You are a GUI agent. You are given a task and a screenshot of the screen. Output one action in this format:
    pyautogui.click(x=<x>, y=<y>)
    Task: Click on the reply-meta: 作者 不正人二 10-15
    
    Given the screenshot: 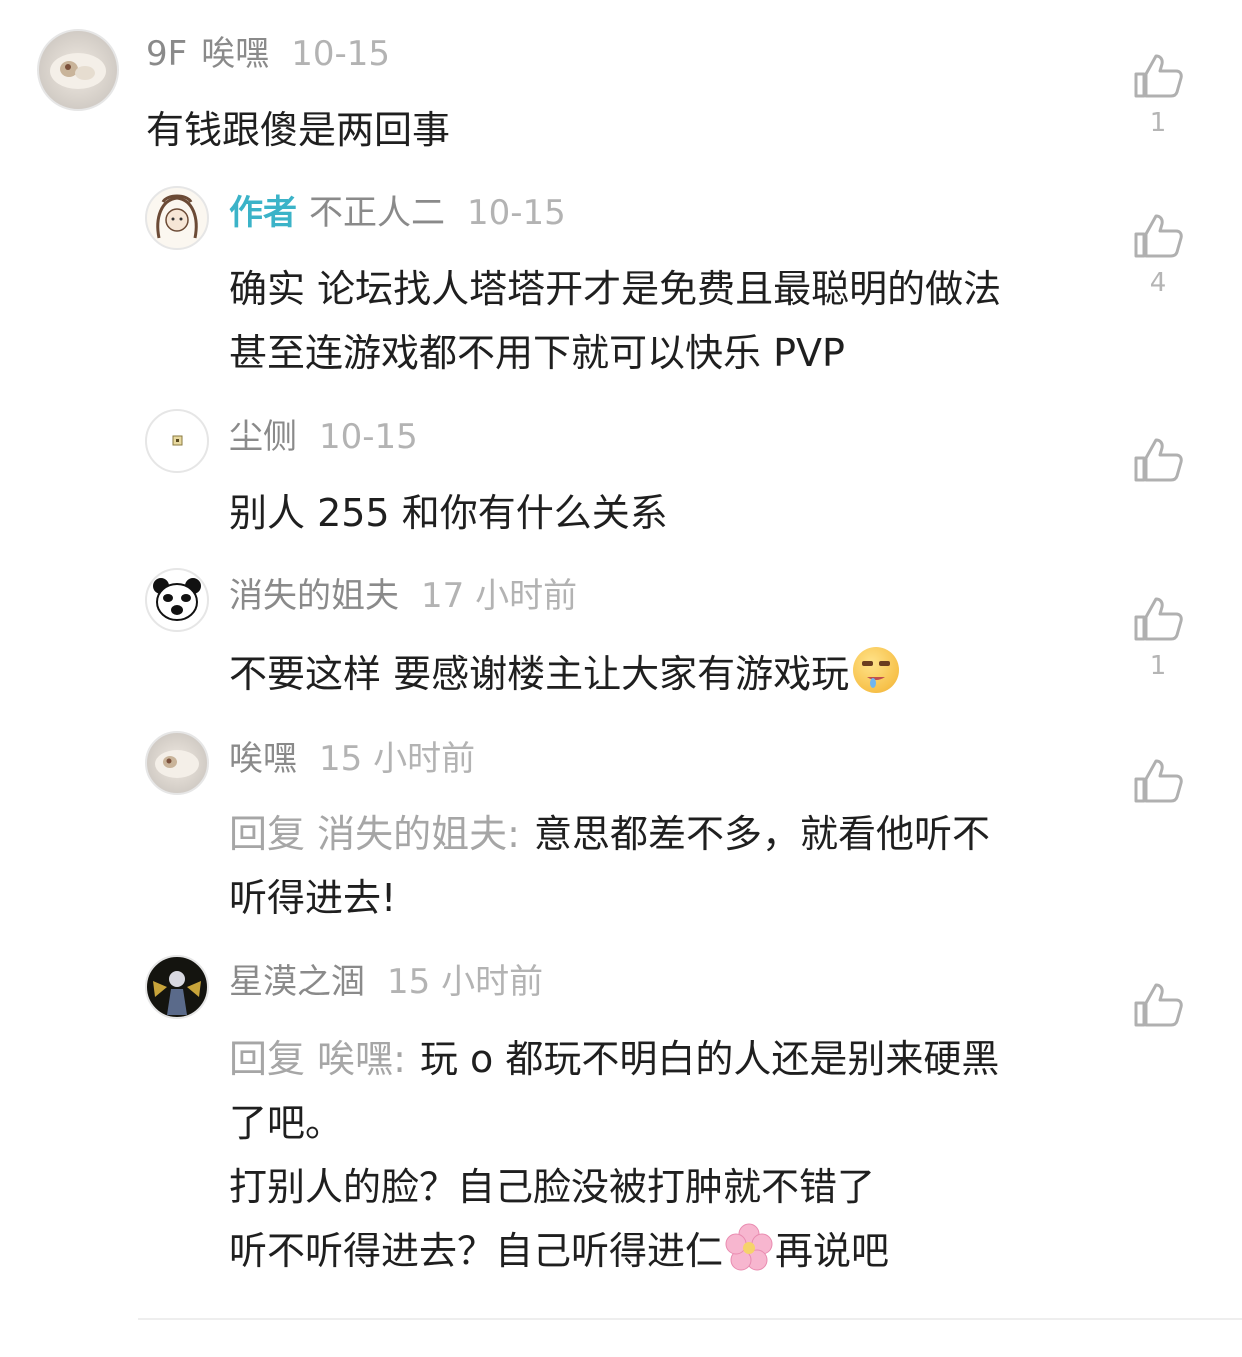 What is the action you would take?
    pyautogui.click(x=397, y=213)
    